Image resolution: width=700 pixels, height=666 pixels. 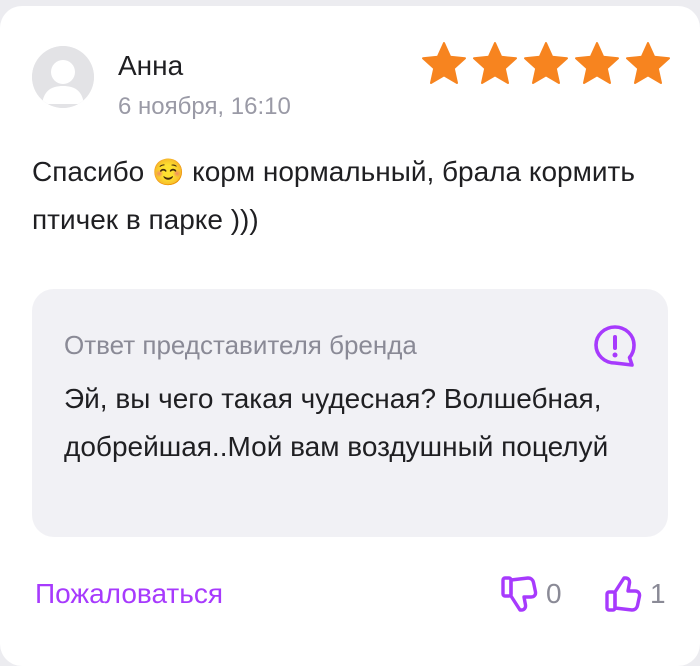 I want to click on dislike-button: 0, so click(x=531, y=594).